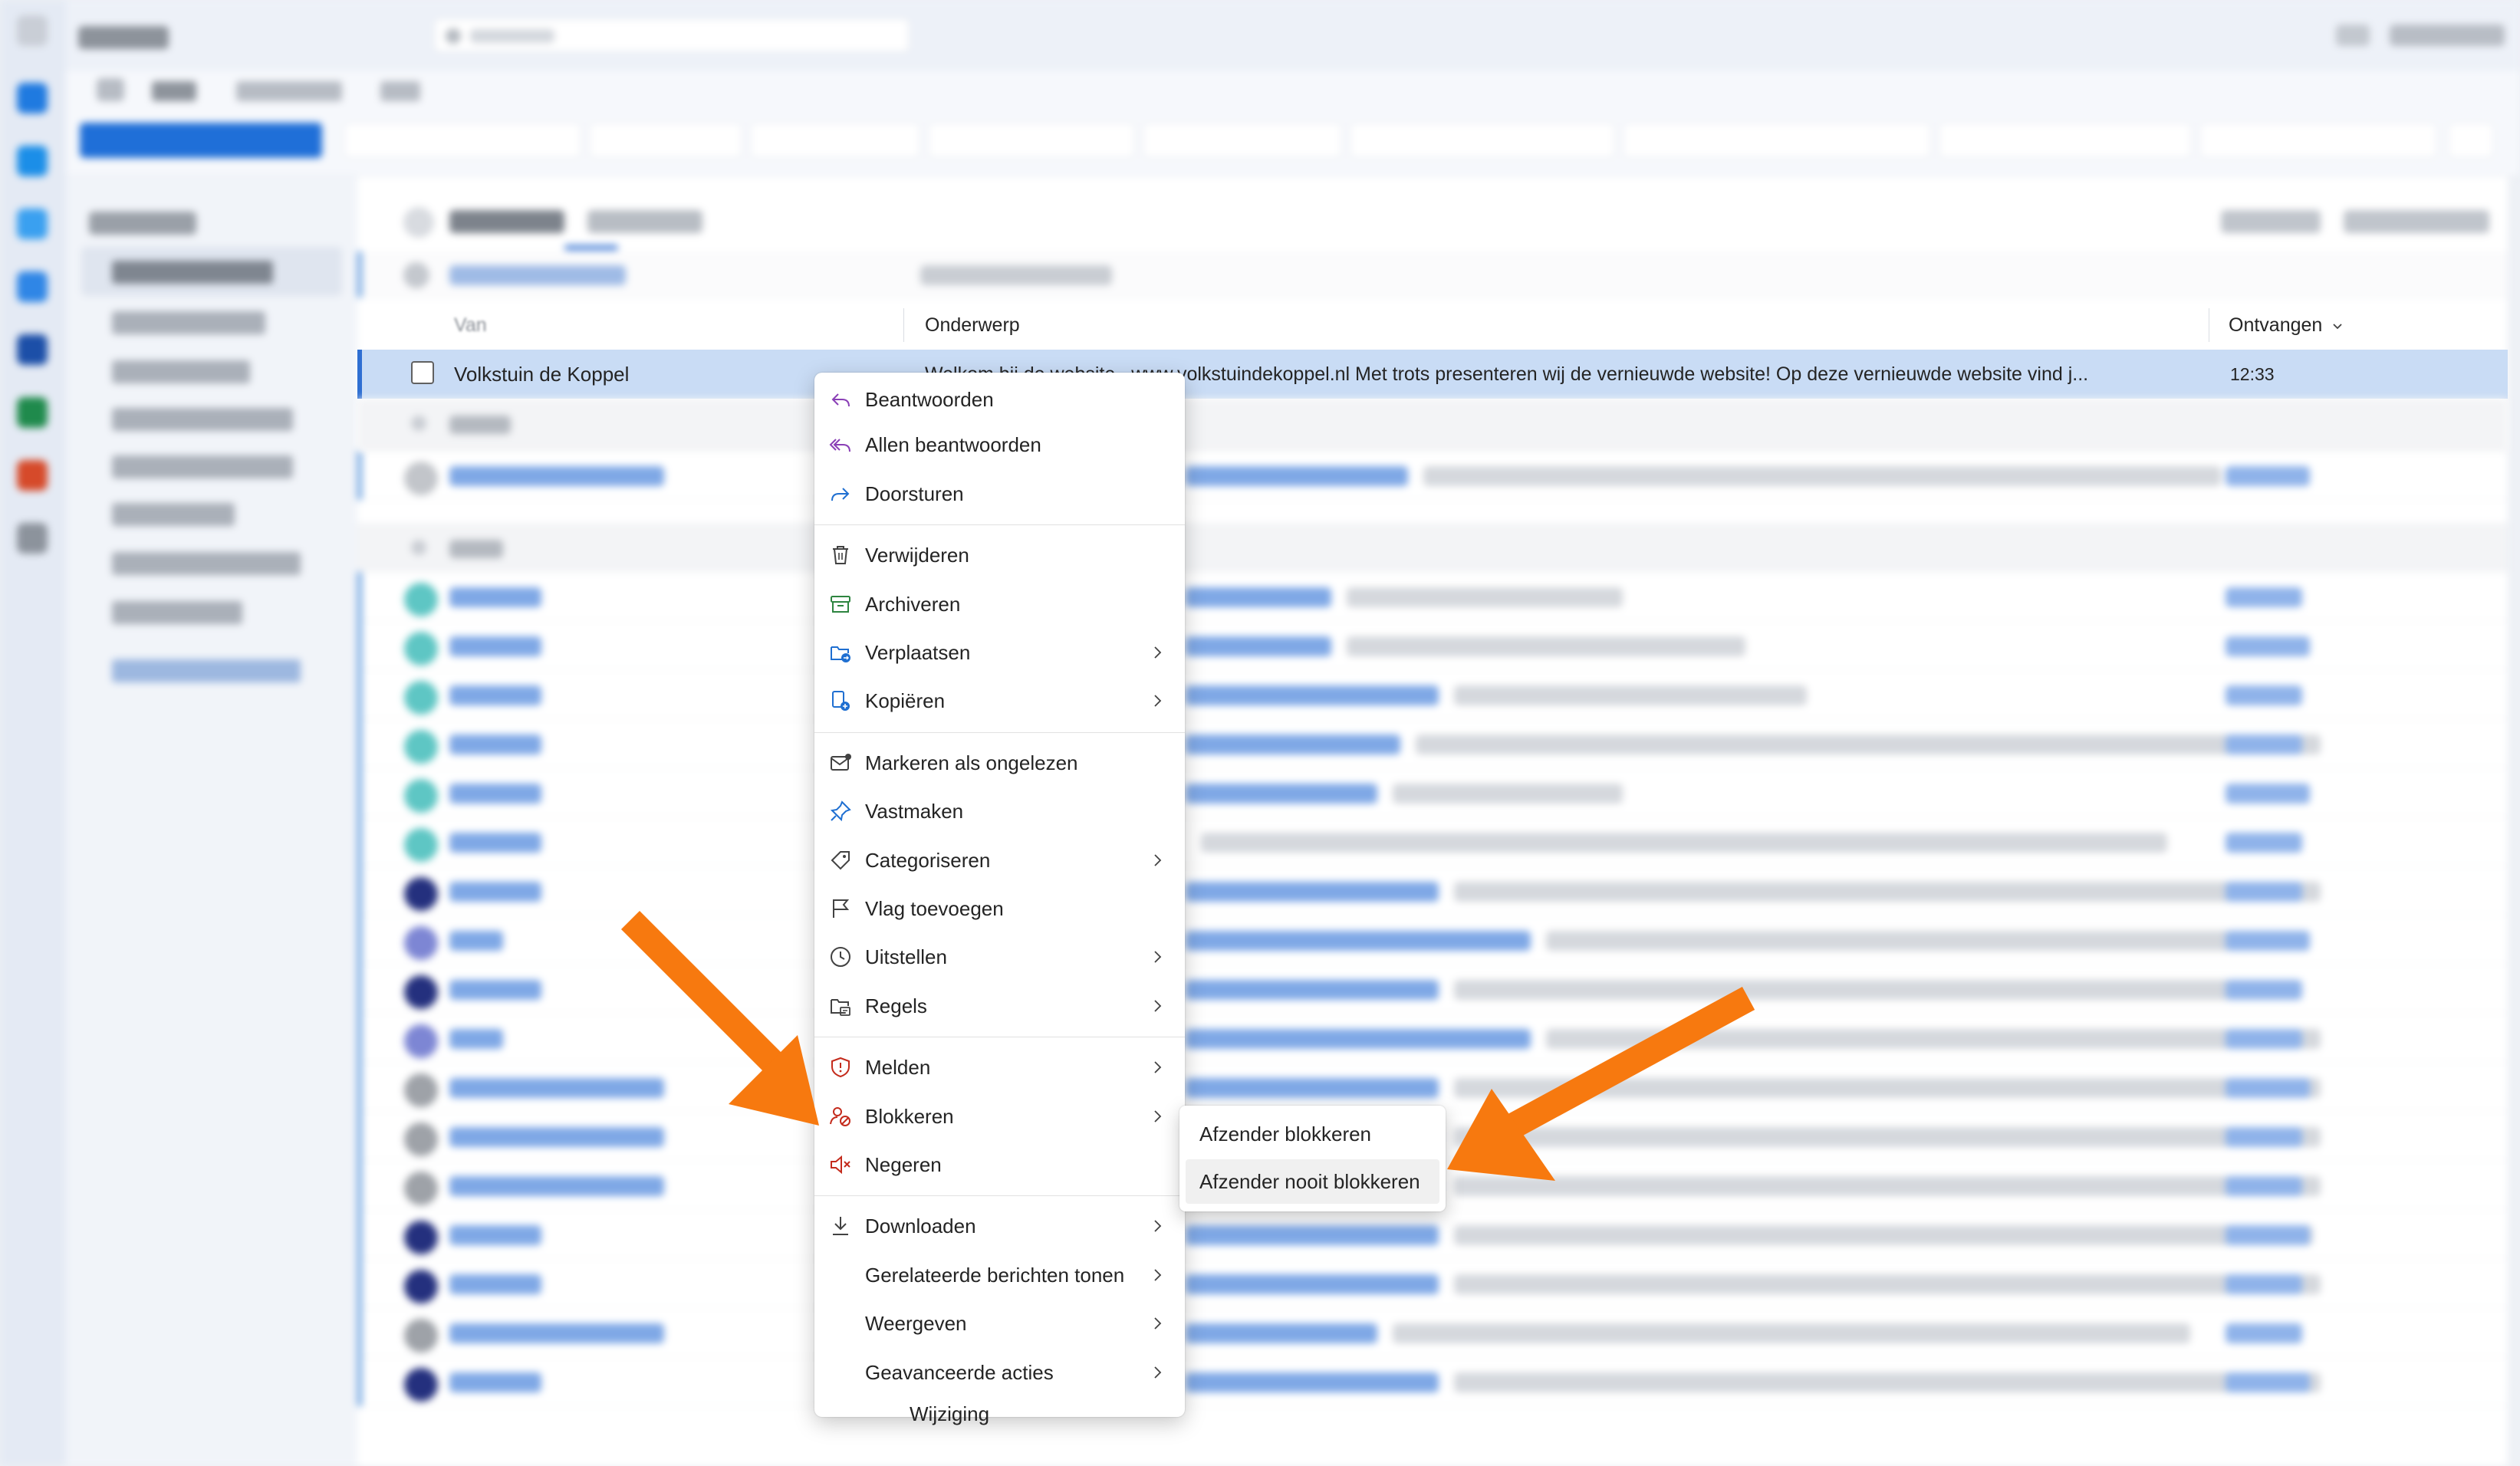  I want to click on menu-item-kopieren: Kopiëren, so click(999, 701).